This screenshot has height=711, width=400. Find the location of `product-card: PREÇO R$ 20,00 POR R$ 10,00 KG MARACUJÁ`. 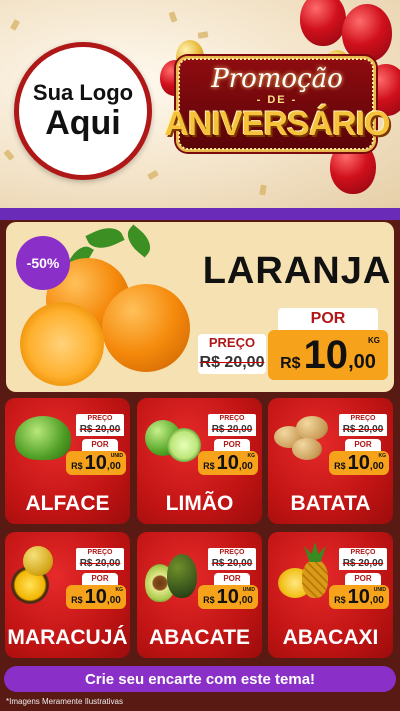

product-card: PREÇO R$ 20,00 POR R$ 10,00 KG MARACUJÁ is located at coordinates (67, 595).